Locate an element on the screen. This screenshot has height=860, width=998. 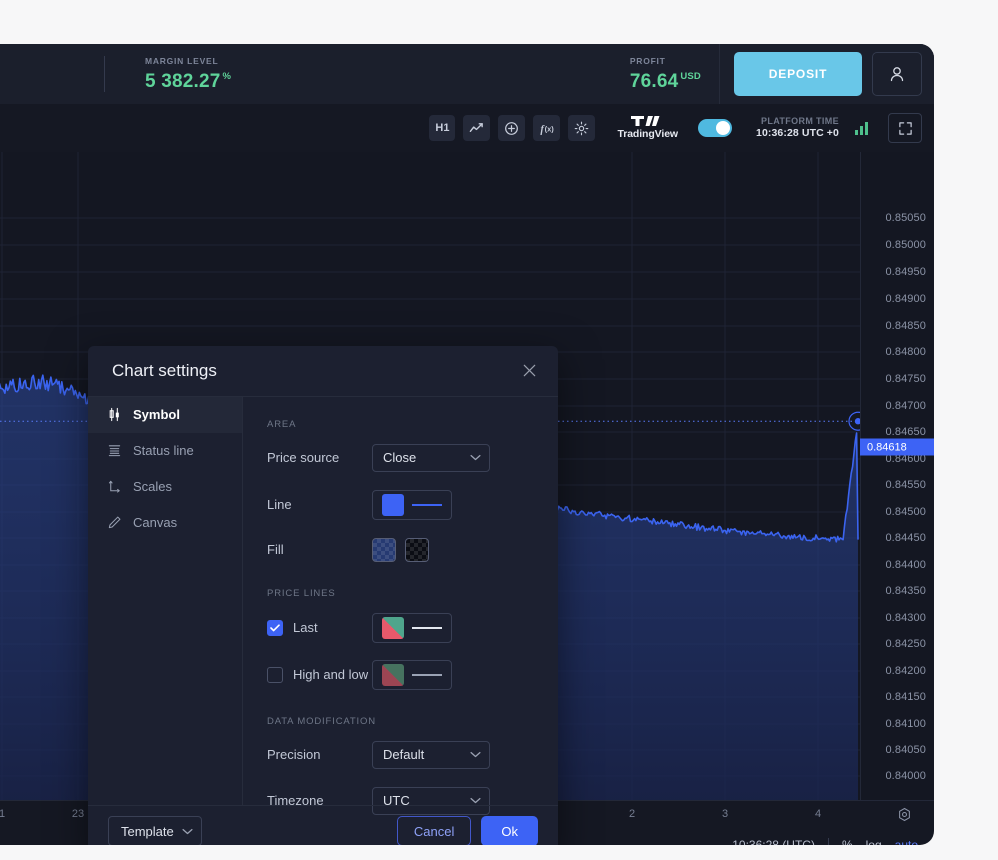
expand-icon is located at coordinates (905, 128).